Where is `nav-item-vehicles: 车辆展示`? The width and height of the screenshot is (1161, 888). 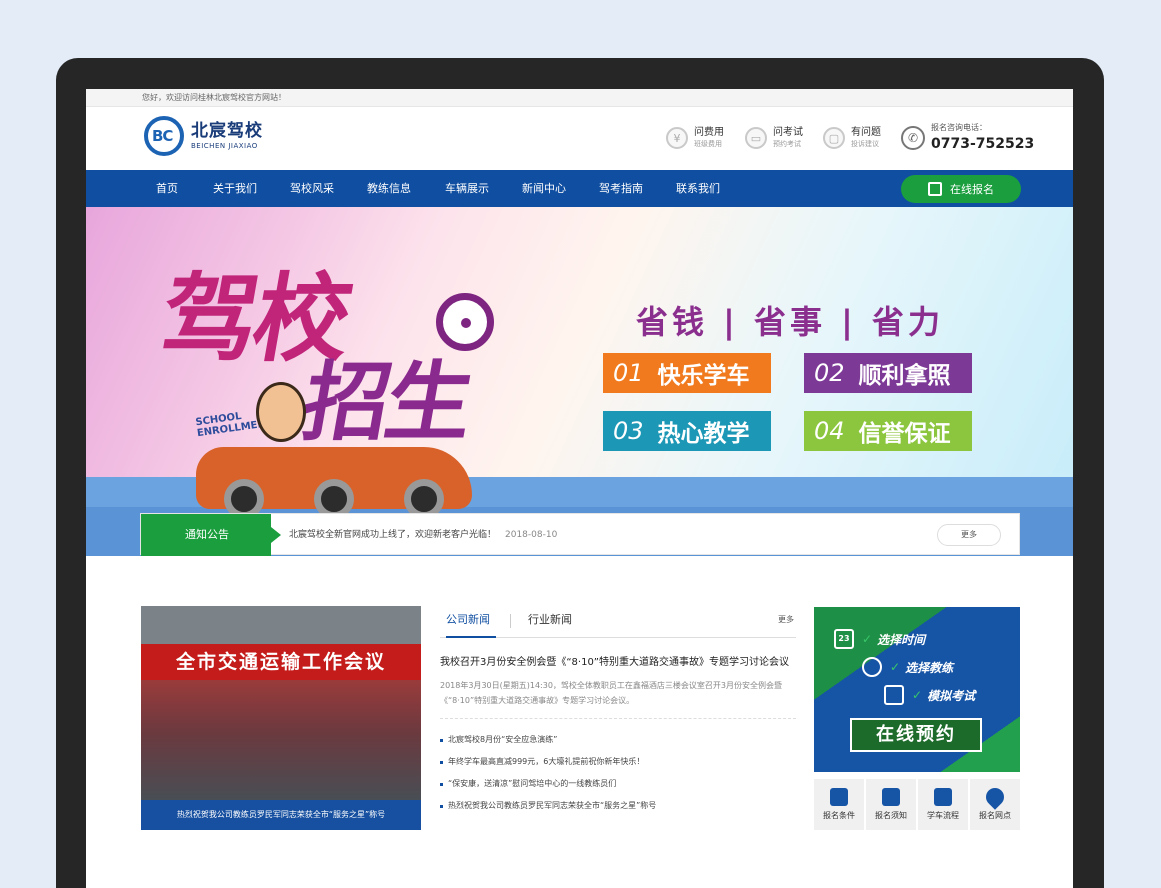
nav-item-vehicles: 车辆展示 is located at coordinates (467, 188).